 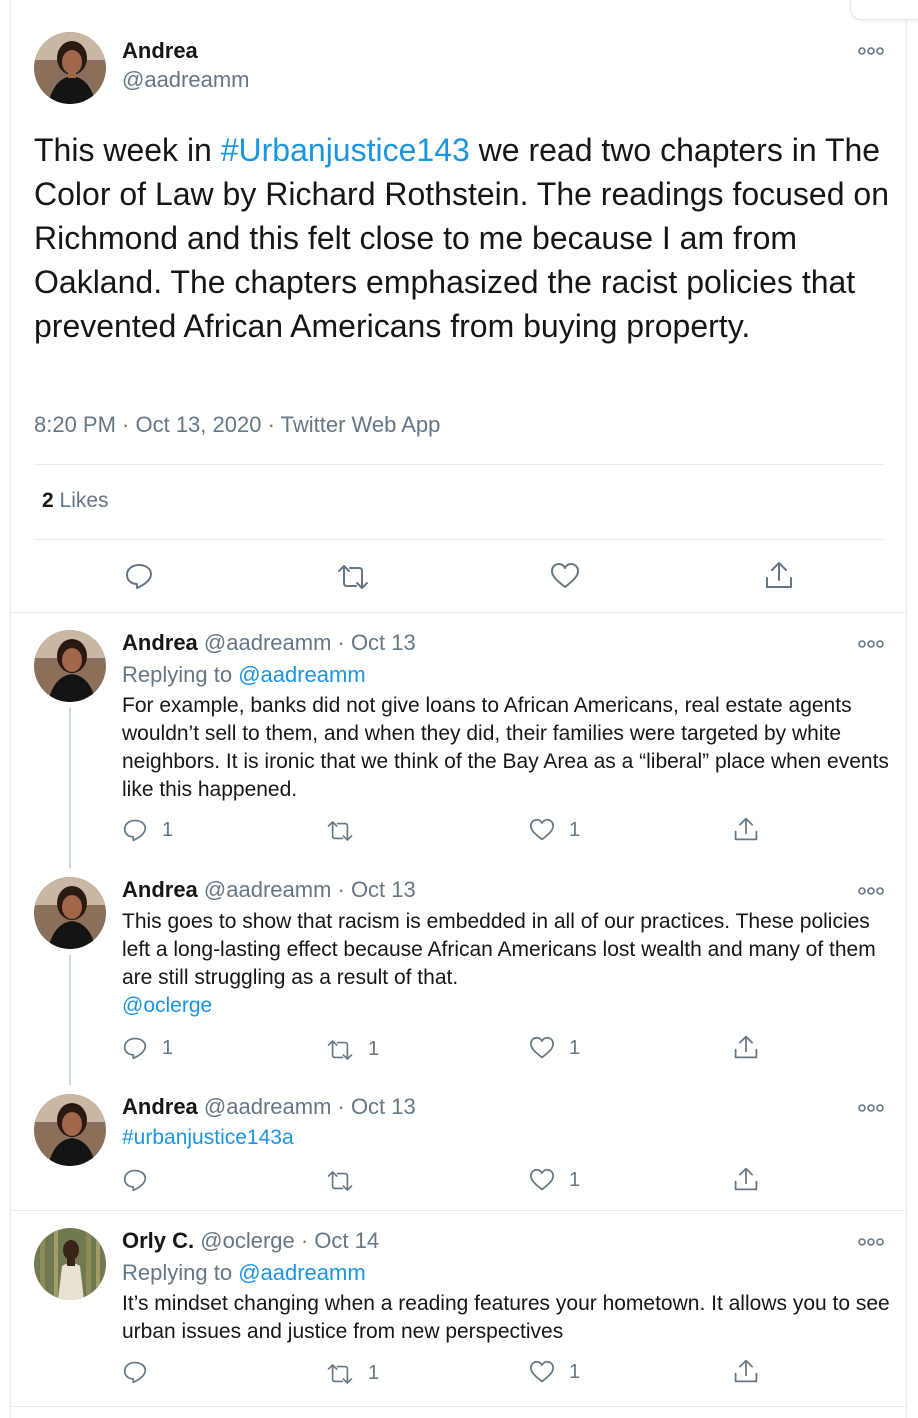 What do you see at coordinates (127, 150) in the screenshot?
I see `tweet-text-prefix: This week in` at bounding box center [127, 150].